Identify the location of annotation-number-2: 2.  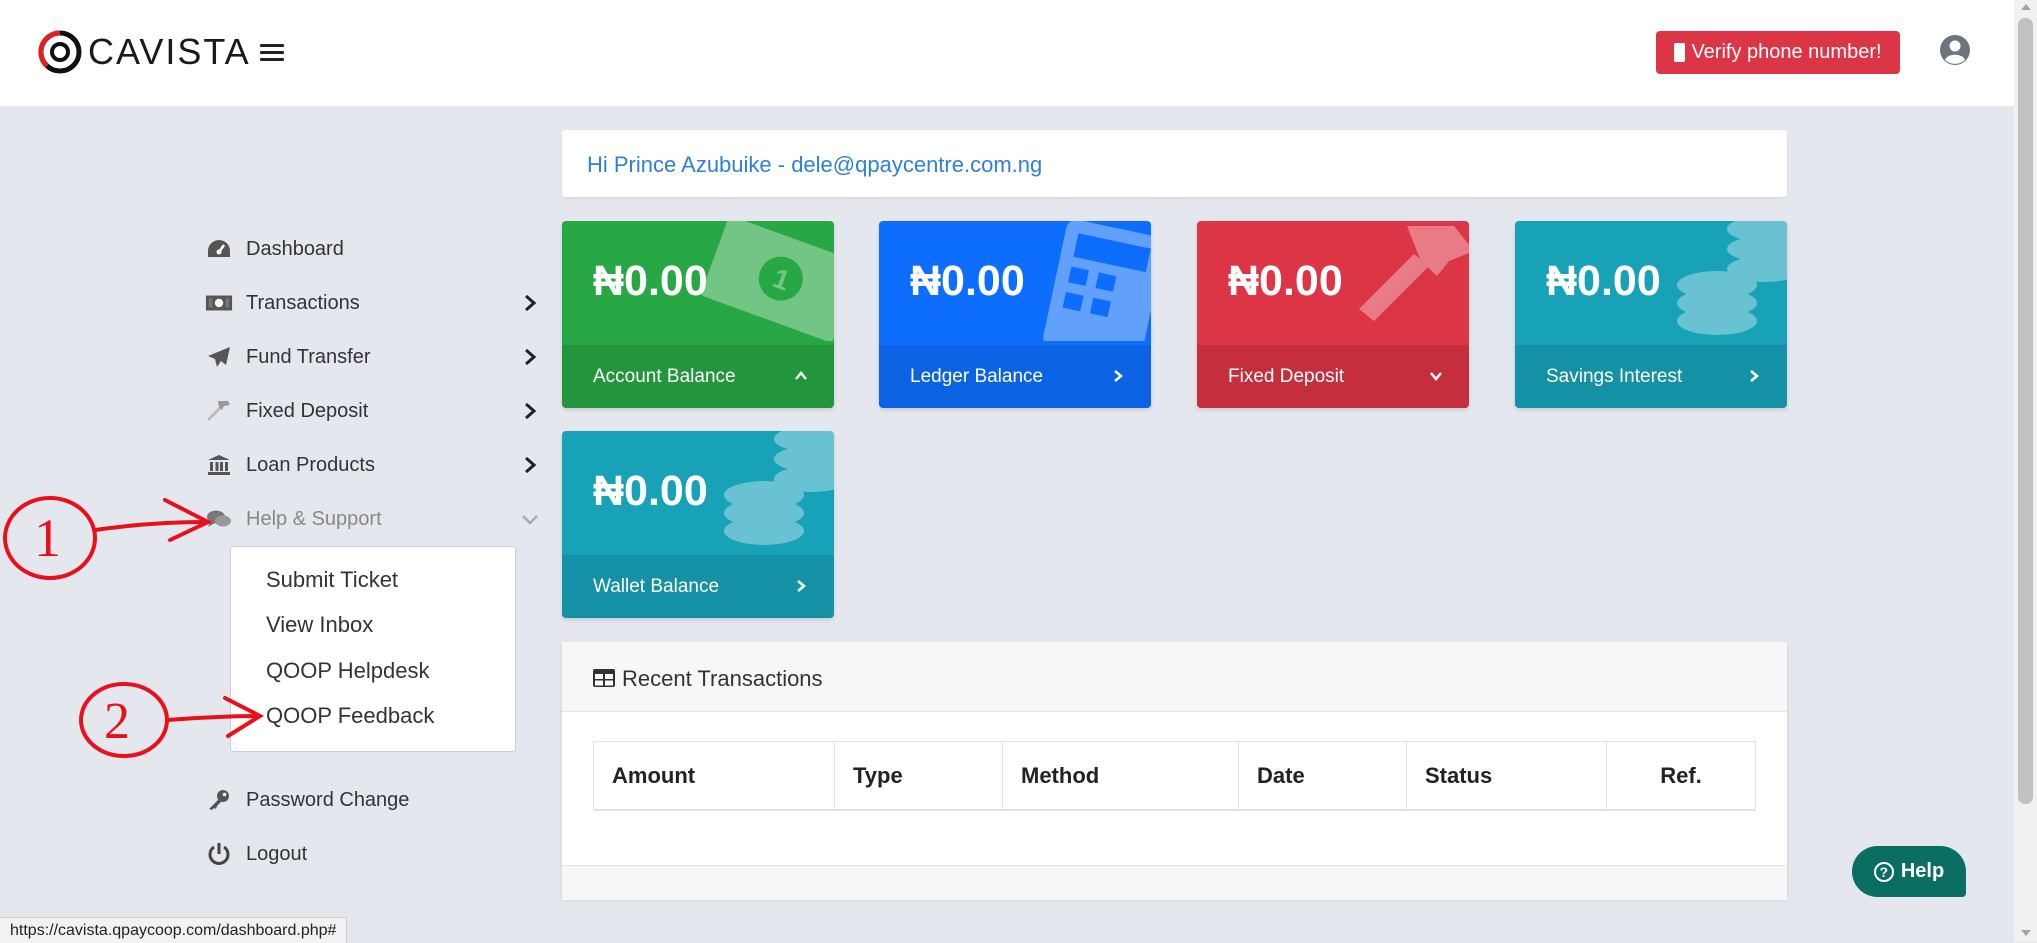
(117, 721).